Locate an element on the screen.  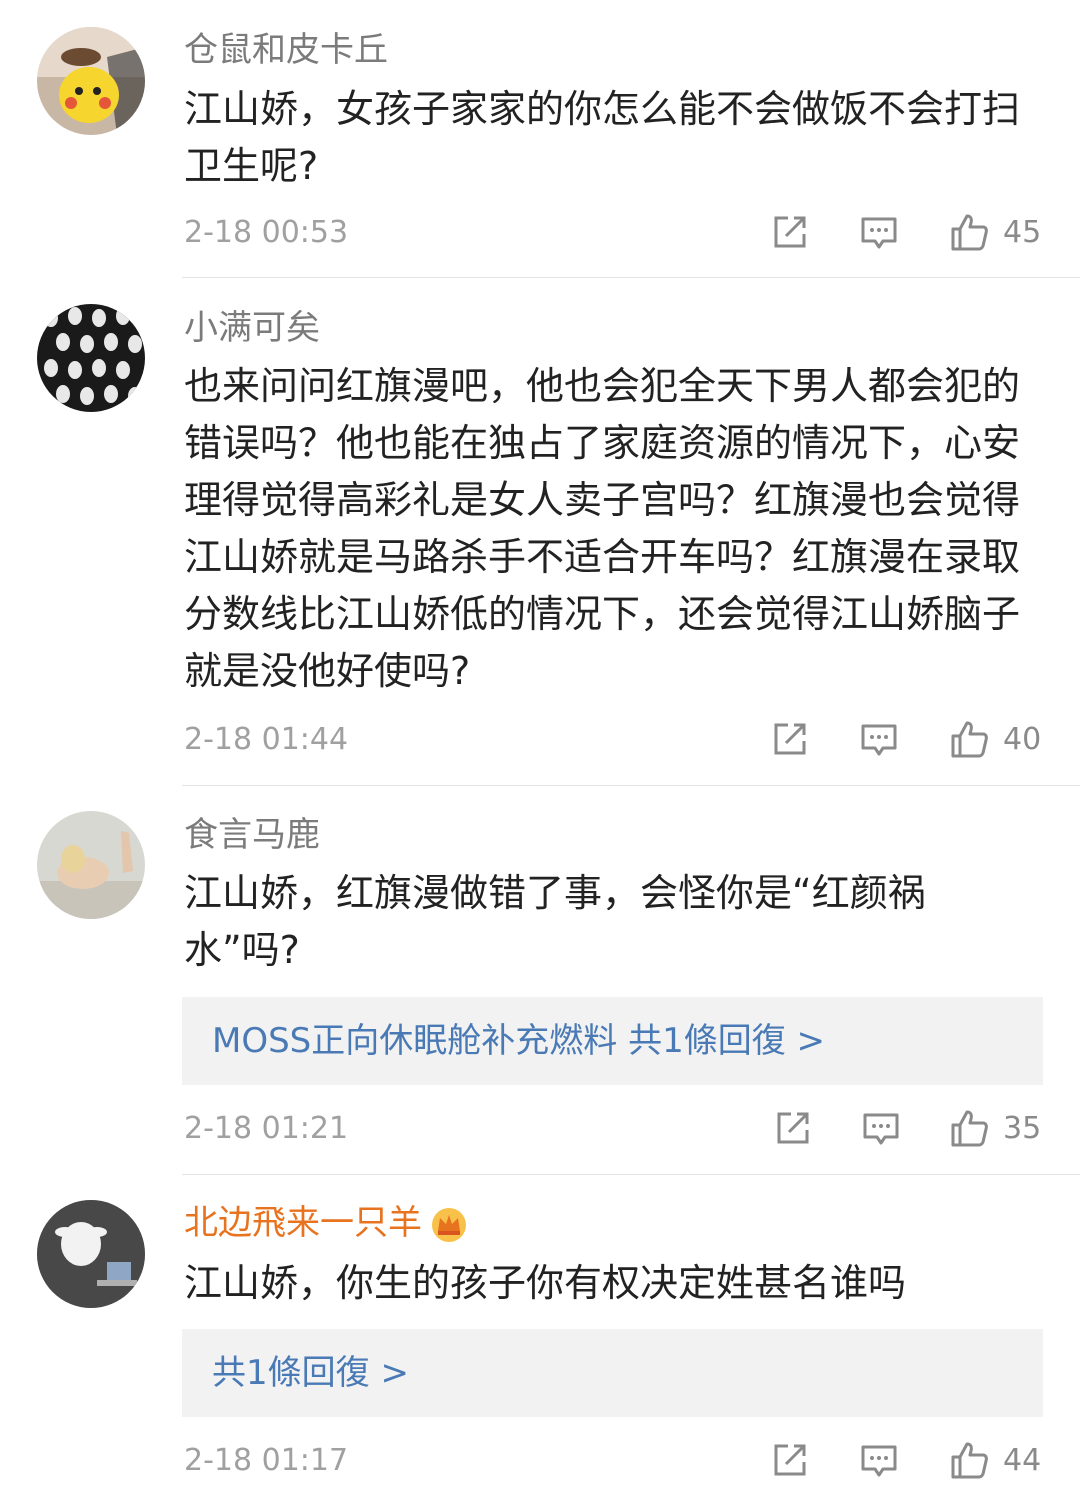
comment-line: 江山娇，红旗漫做错了事，会怪你是“红颜祸 is located at coordinates (555, 893).